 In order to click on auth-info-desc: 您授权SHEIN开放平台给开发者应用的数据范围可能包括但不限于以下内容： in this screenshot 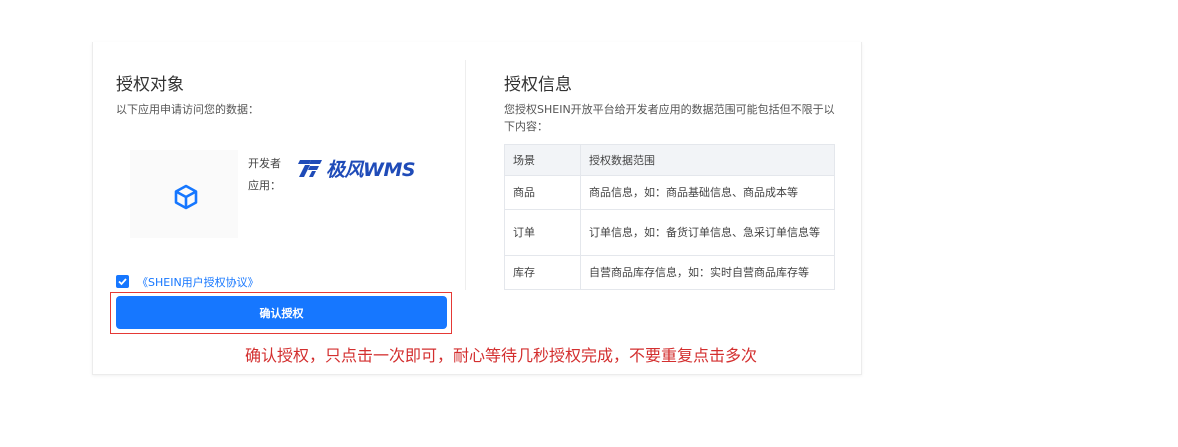, I will do `click(669, 118)`.